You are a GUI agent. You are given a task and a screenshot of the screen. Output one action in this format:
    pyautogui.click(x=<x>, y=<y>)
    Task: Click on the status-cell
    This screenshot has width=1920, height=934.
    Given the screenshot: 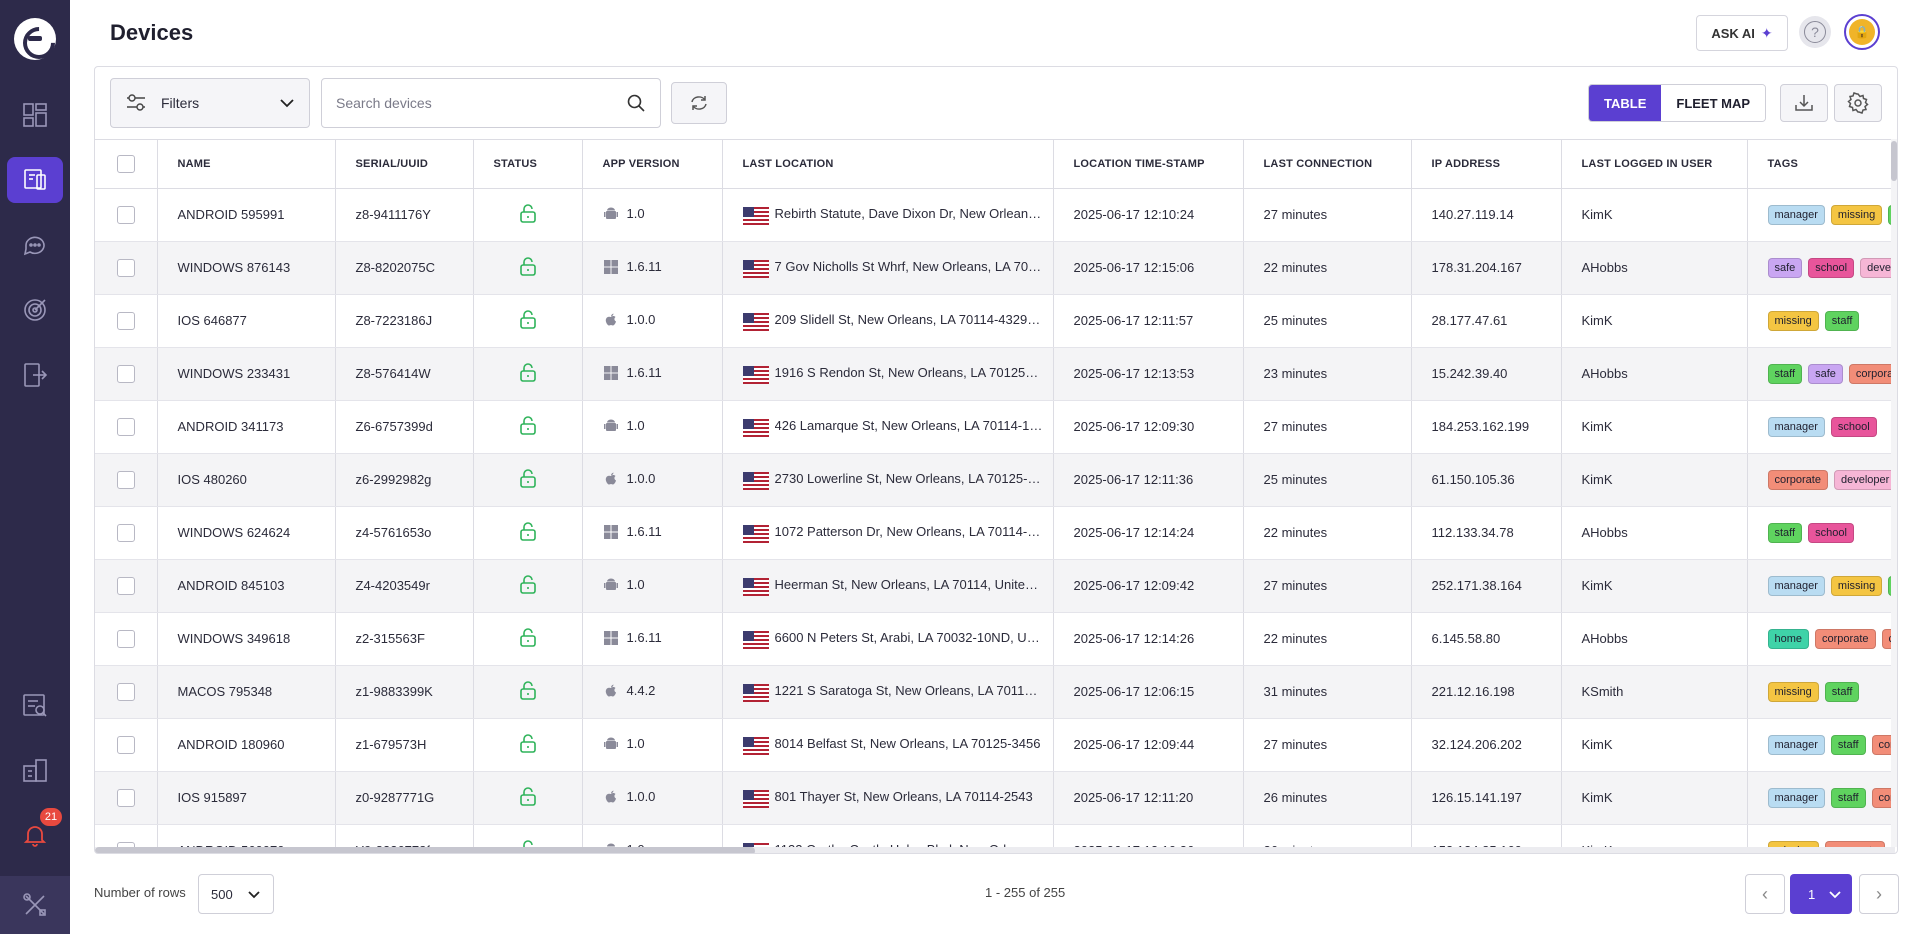 What is the action you would take?
    pyautogui.click(x=528, y=745)
    